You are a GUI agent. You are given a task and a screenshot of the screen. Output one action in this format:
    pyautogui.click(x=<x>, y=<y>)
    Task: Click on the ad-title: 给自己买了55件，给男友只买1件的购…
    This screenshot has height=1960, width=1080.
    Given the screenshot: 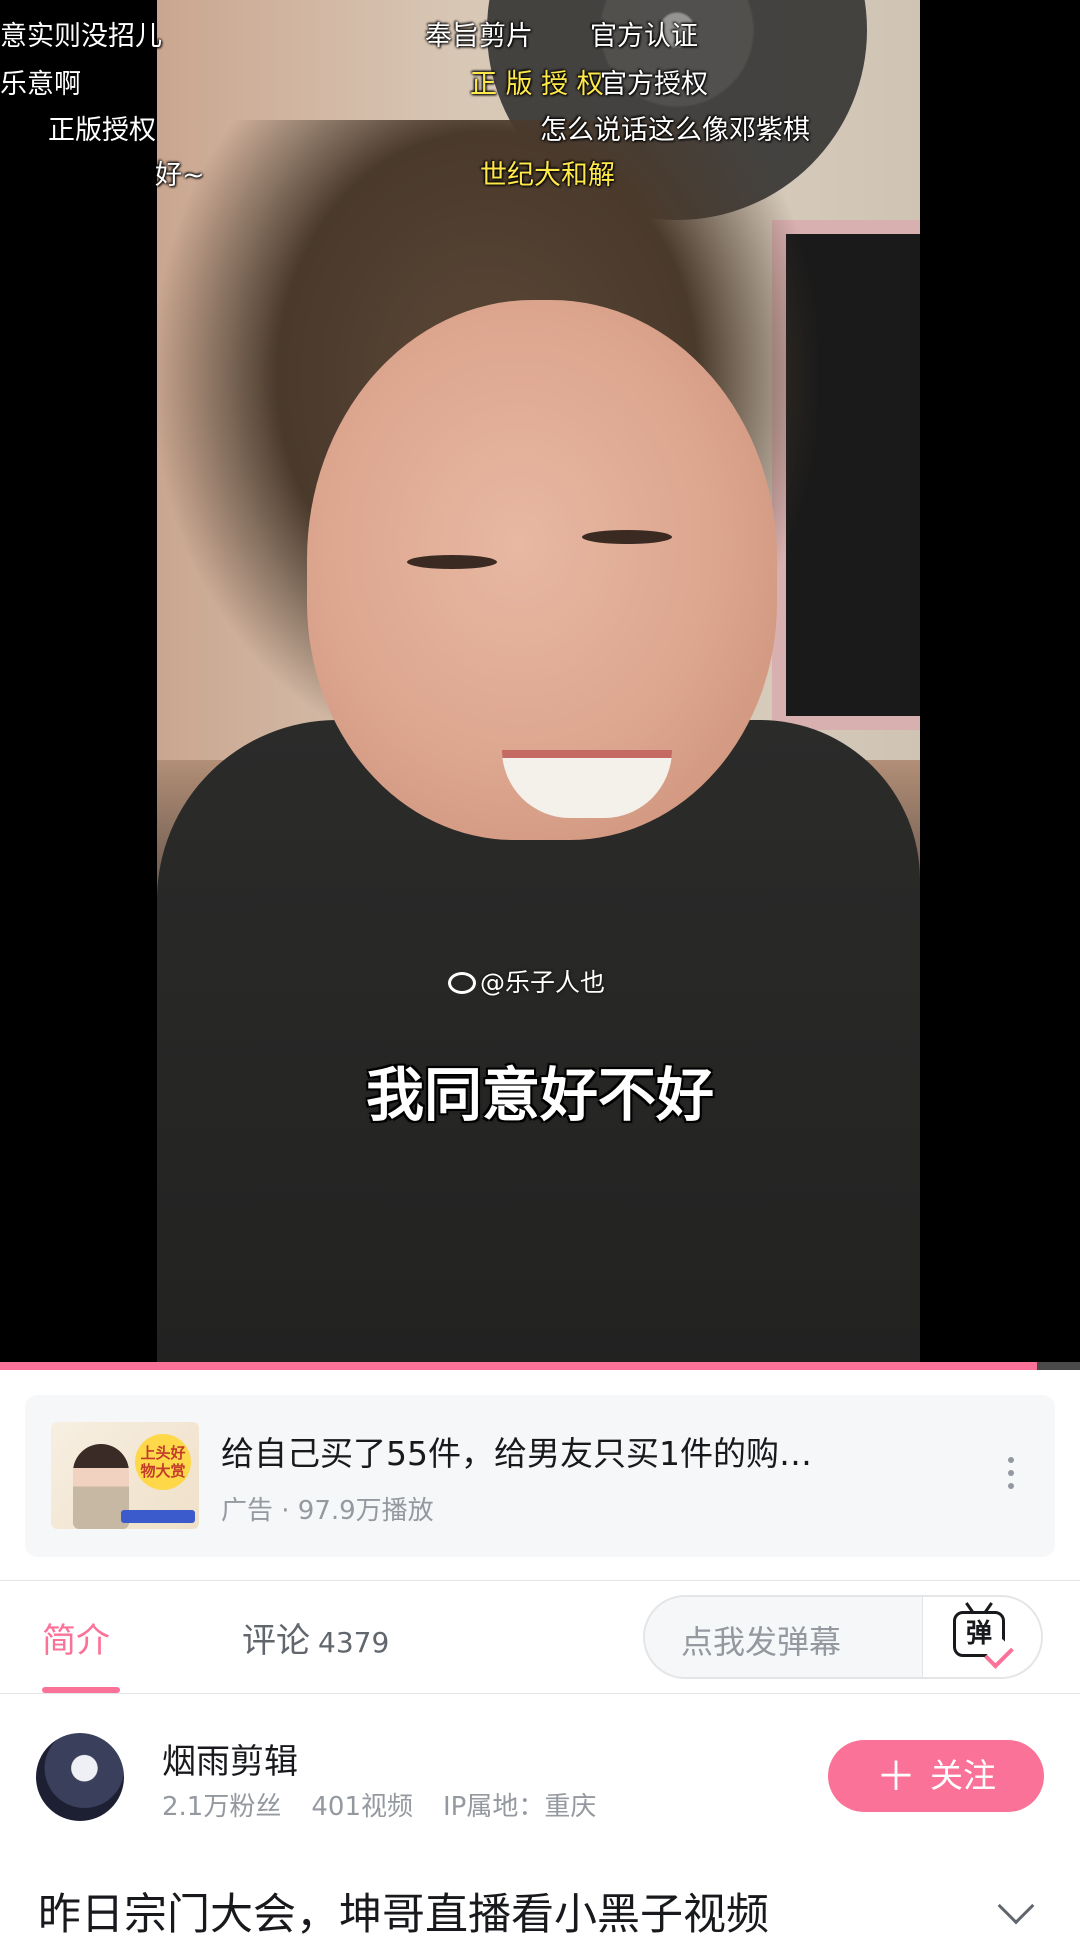 What is the action you would take?
    pyautogui.click(x=581, y=1451)
    